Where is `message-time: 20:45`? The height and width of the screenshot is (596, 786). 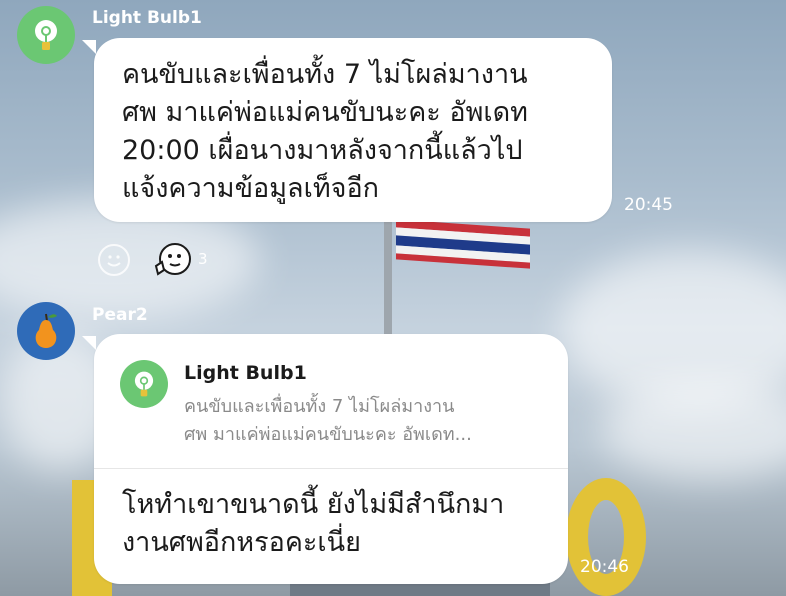
message-time: 20:45 is located at coordinates (648, 205).